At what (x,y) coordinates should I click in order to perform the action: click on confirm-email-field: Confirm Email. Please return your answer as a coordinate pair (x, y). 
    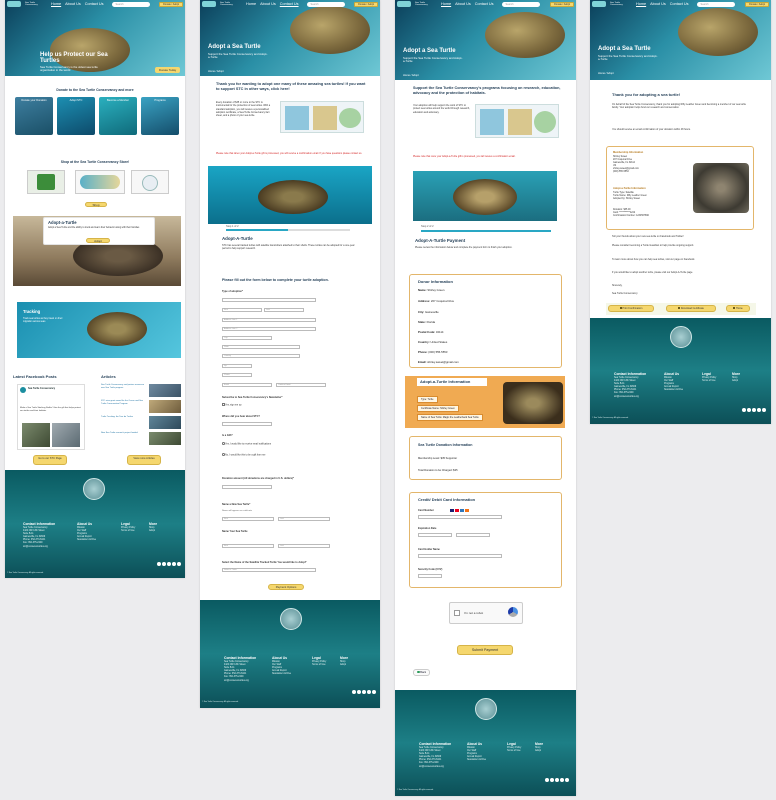
    Looking at the image, I should click on (301, 385).